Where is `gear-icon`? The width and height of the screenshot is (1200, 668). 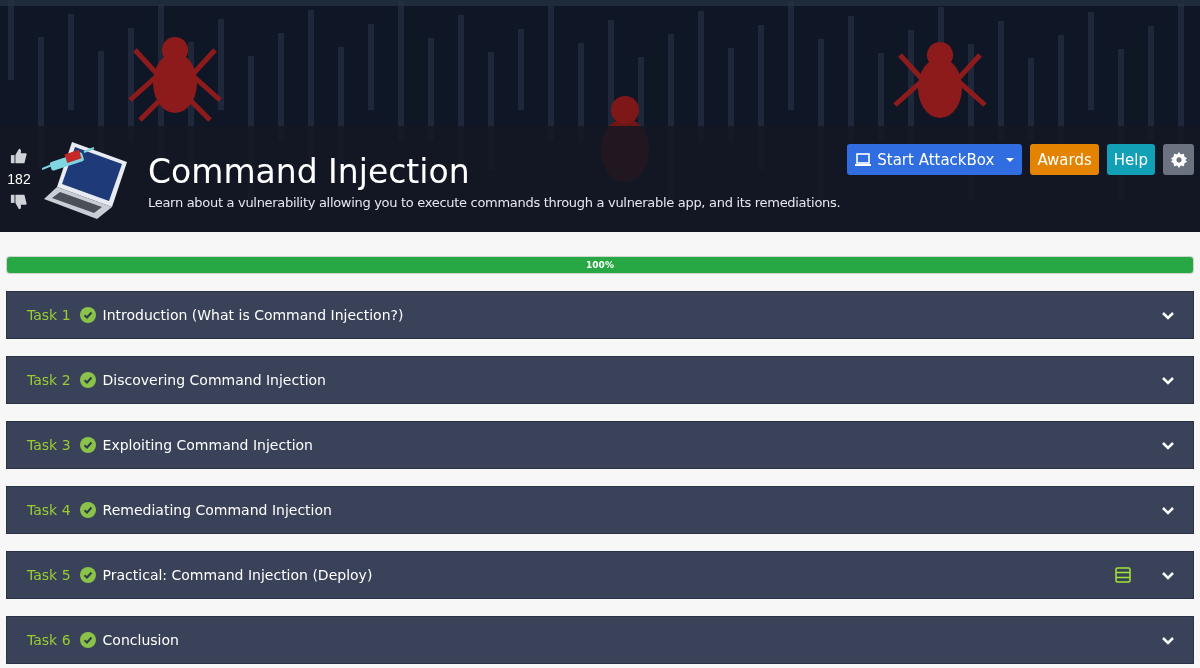 gear-icon is located at coordinates (1178, 159).